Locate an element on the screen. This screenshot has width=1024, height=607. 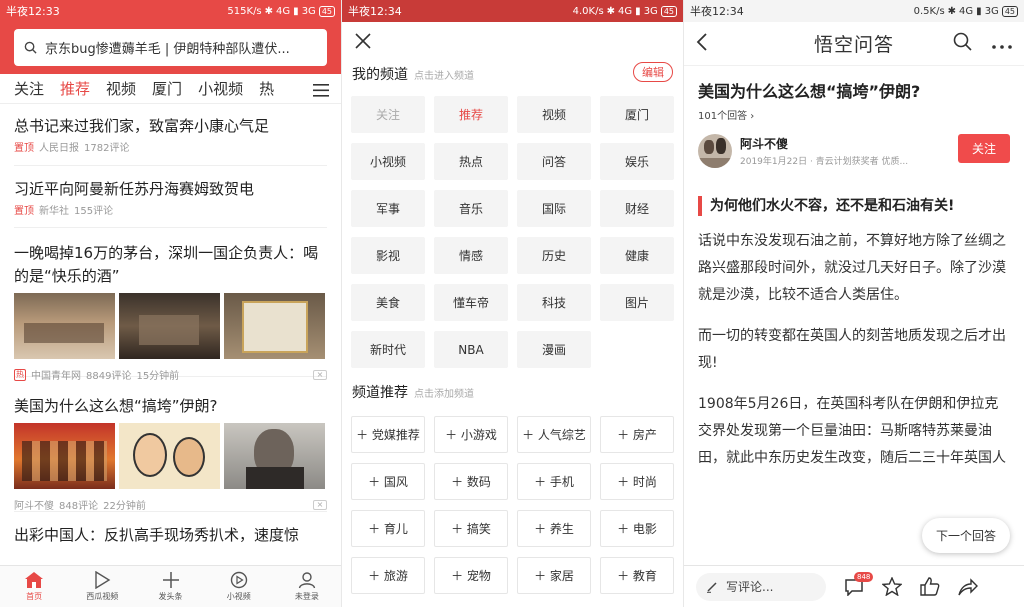
news-item: 总书记来过我们家，致富奔小康心气足 置顶 人民日报 1782评论 is located at coordinates (170, 135).